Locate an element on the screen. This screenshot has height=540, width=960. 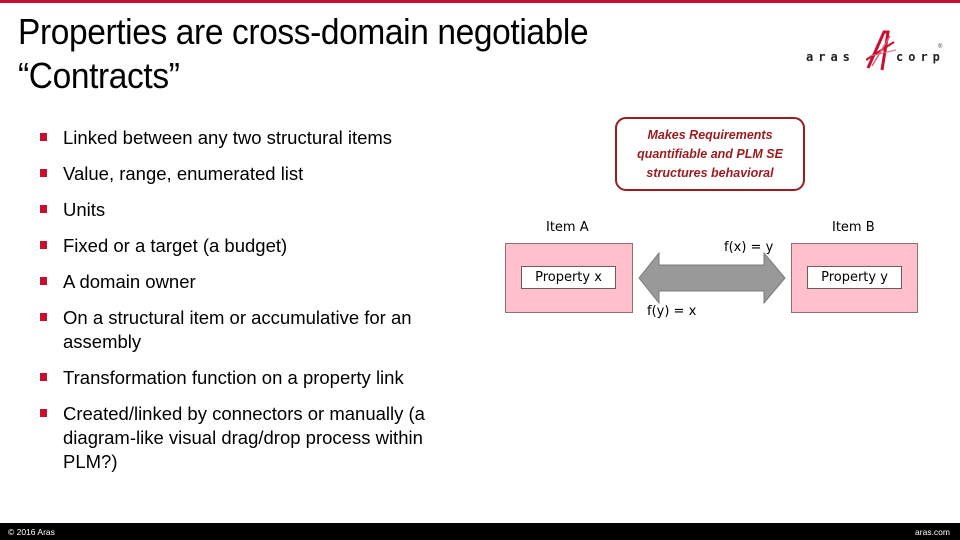
bullet-item: Fixed or a target (a budget) is located at coordinates (255, 246).